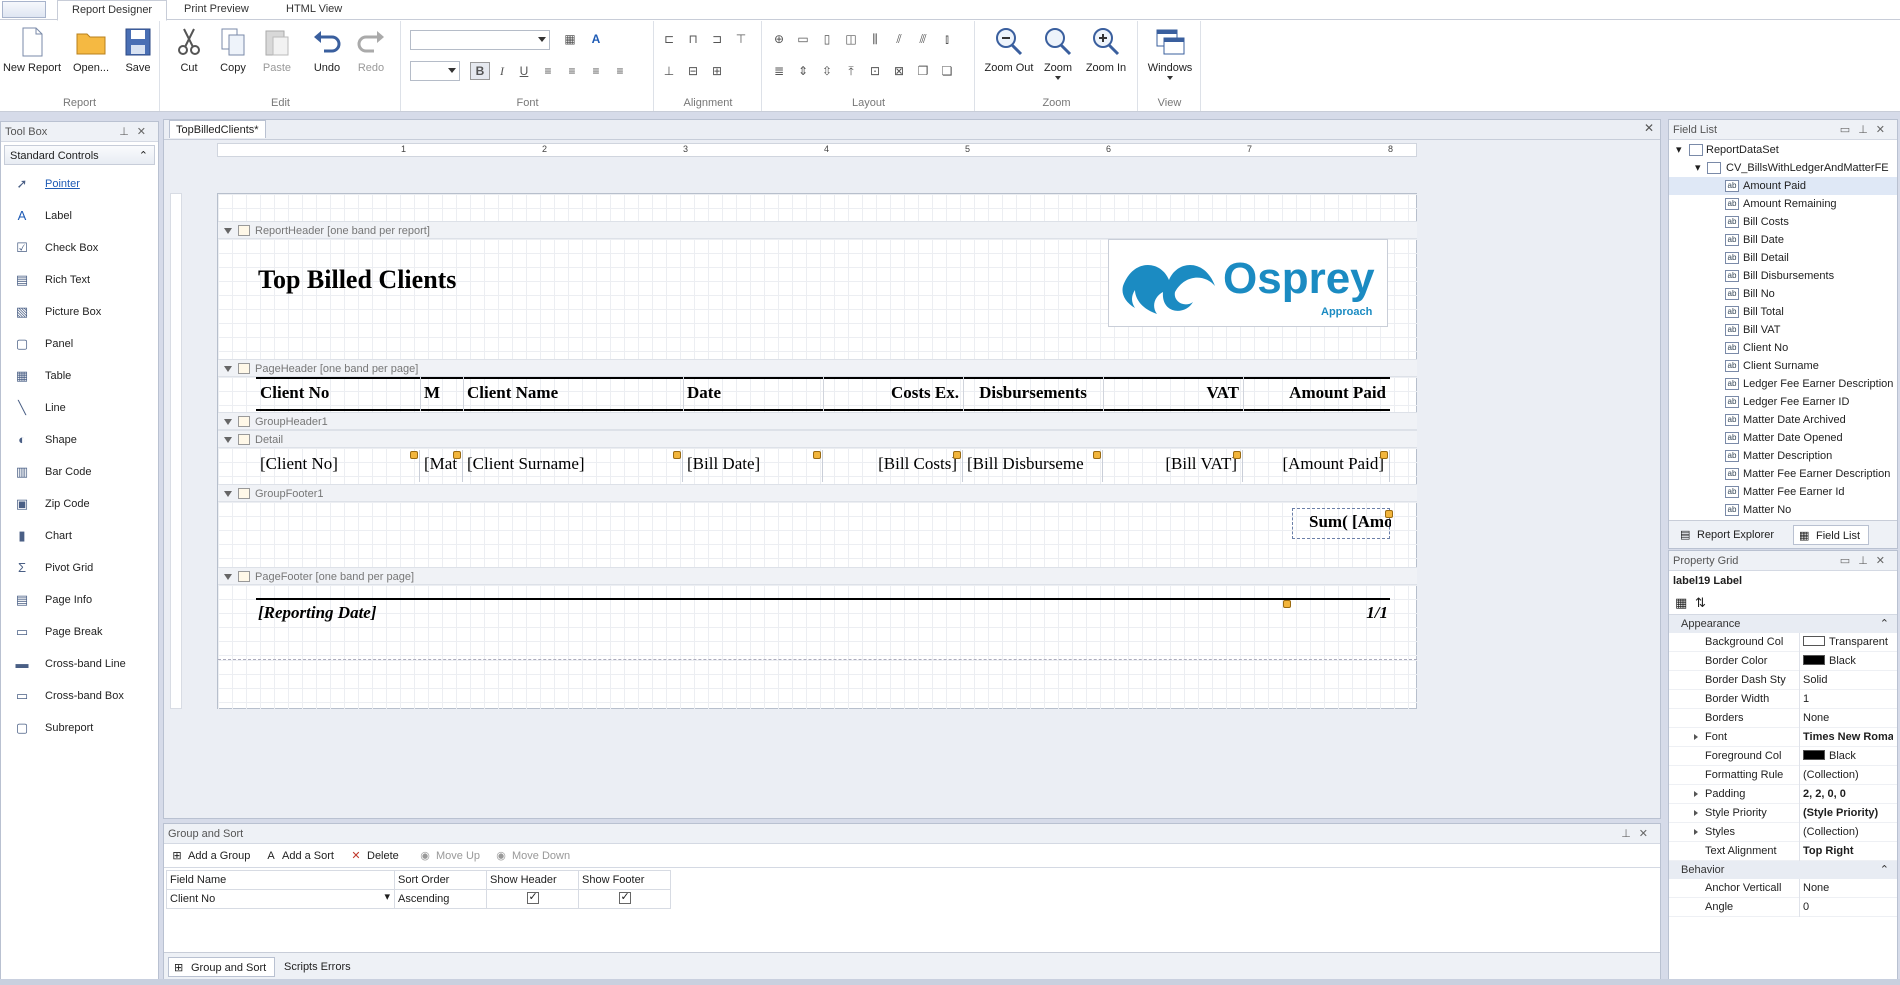 This screenshot has width=1900, height=985. Describe the element at coordinates (418, 899) in the screenshot. I see `table-row: Client No ▾ Ascending` at that location.